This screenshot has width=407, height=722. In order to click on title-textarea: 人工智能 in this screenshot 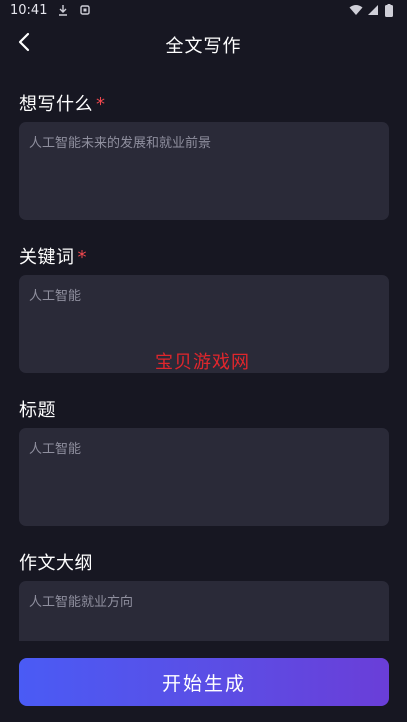, I will do `click(204, 477)`.